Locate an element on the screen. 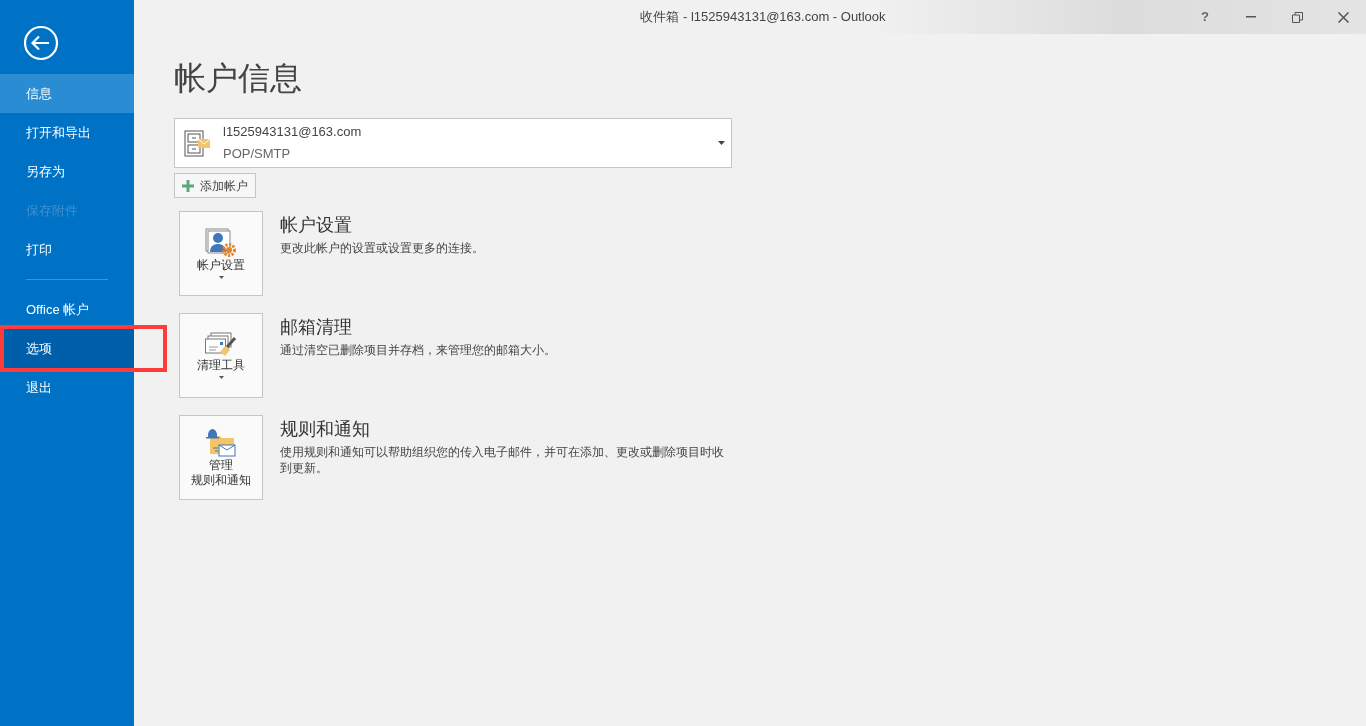  window-title: 收件箱 - l1525943131@163.com - Outlook is located at coordinates (763, 17).